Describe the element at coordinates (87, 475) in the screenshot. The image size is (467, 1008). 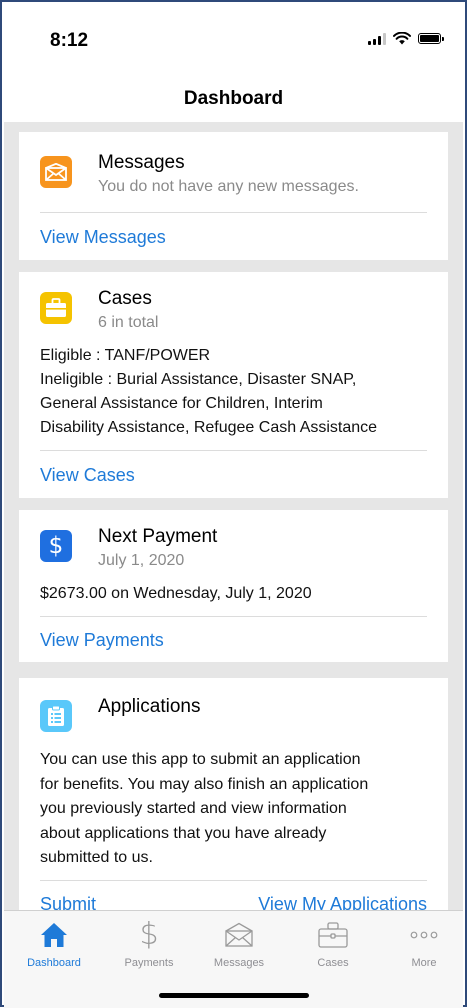
I see `view-cases-link: View Cases` at that location.